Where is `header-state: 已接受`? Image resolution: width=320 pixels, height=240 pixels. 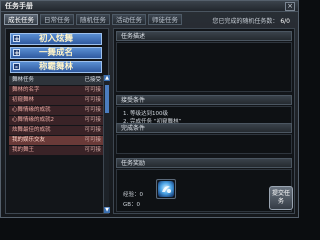
header-state: 已接受 is located at coordinates (92, 80).